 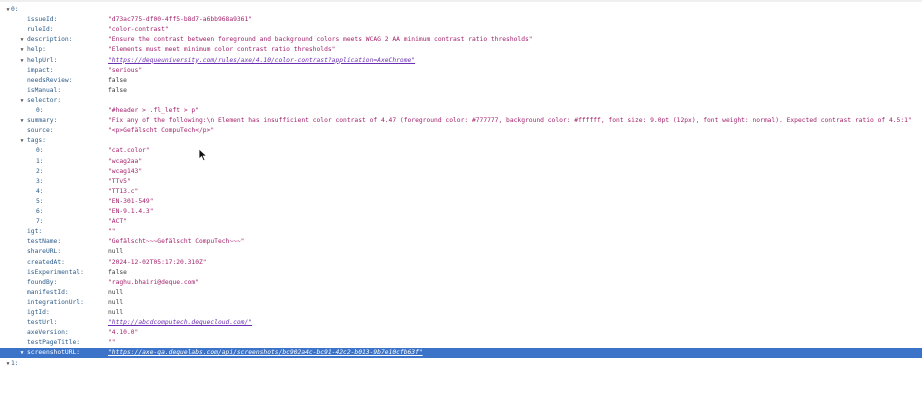 I want to click on json-value: "EN-9.1.4.3", so click(x=131, y=211).